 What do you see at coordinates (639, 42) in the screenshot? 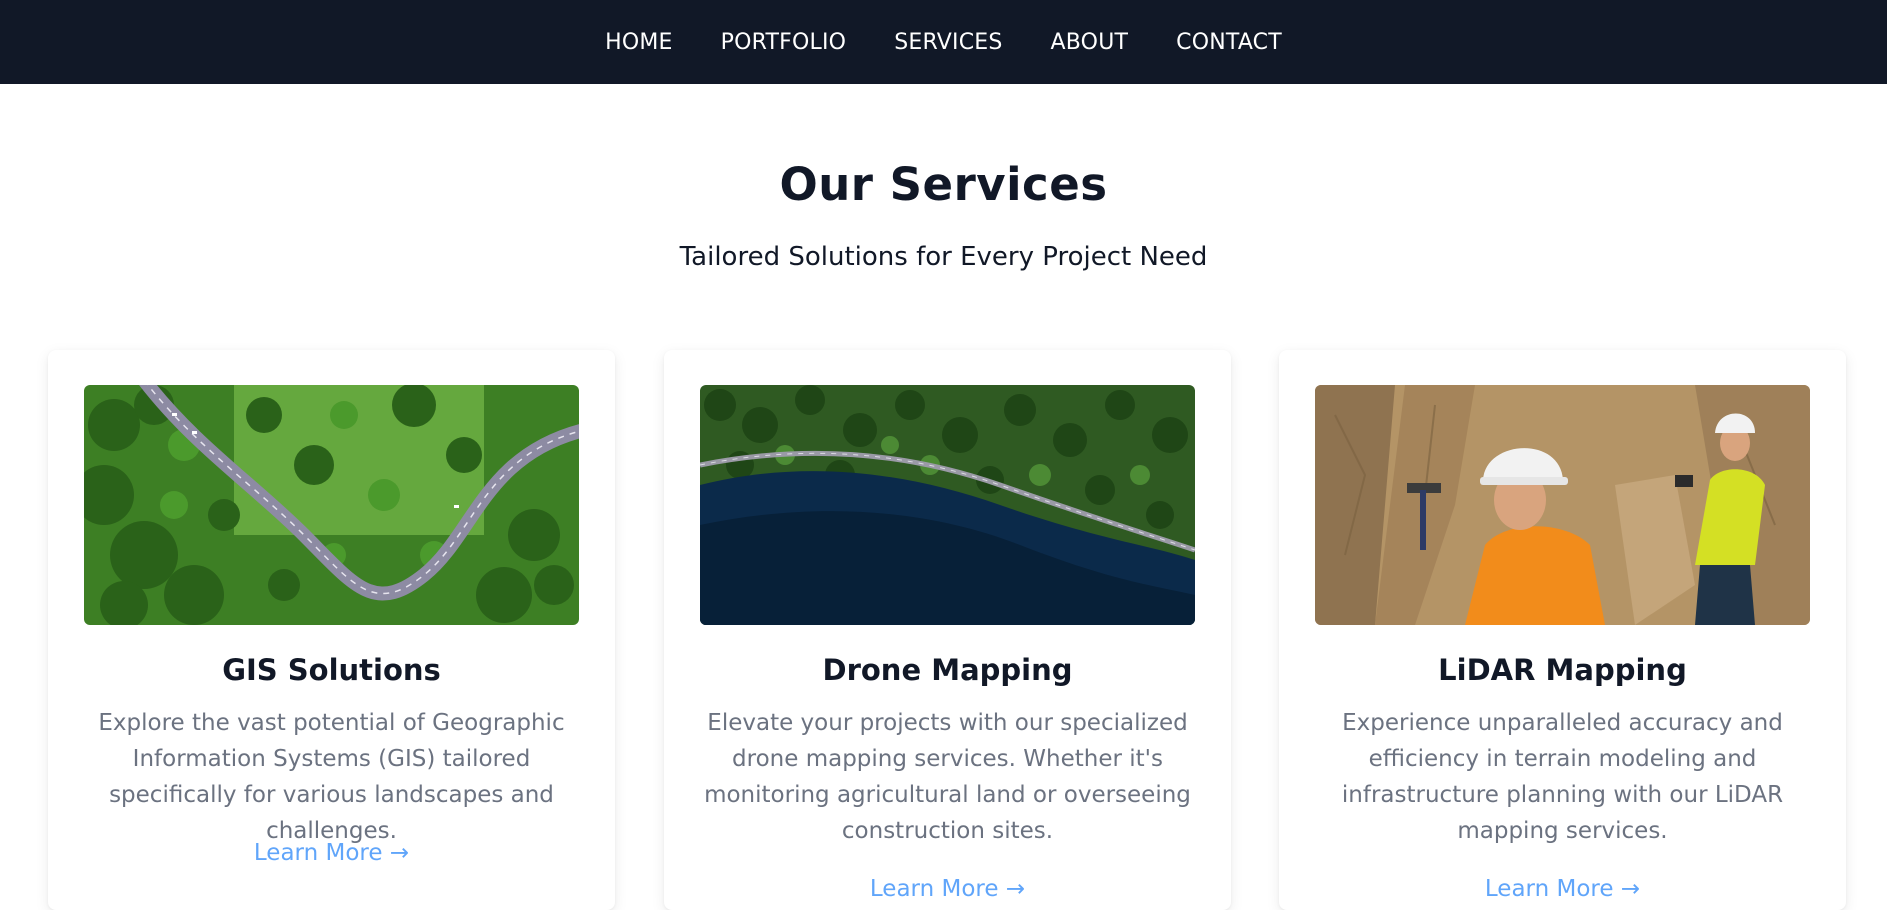
I see `nav-home-link: HOME` at bounding box center [639, 42].